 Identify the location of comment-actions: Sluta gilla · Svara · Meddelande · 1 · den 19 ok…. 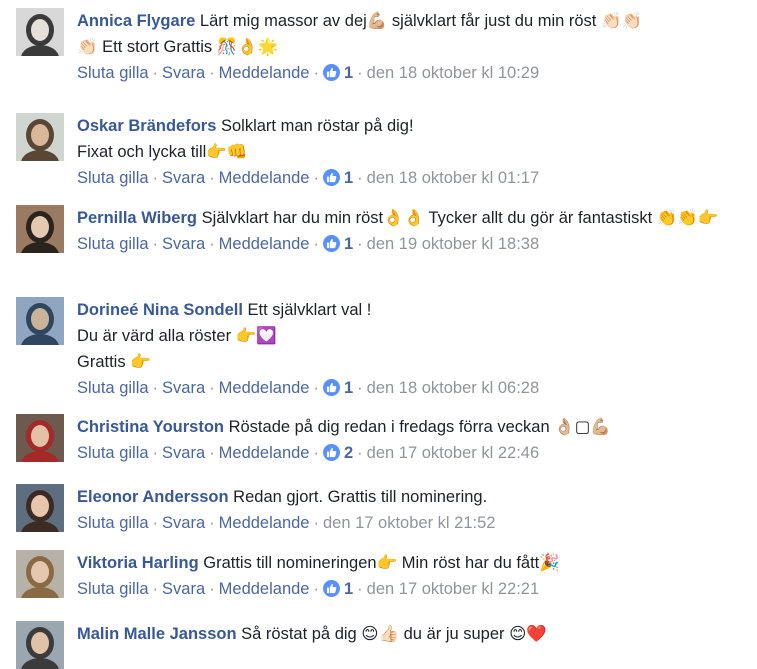
(412, 244).